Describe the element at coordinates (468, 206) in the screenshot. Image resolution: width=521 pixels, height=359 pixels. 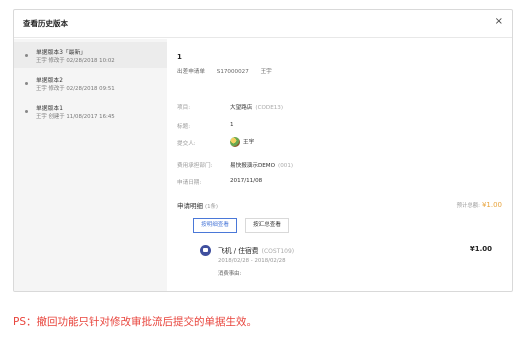
I see `total-label-text: 预计总额:` at that location.